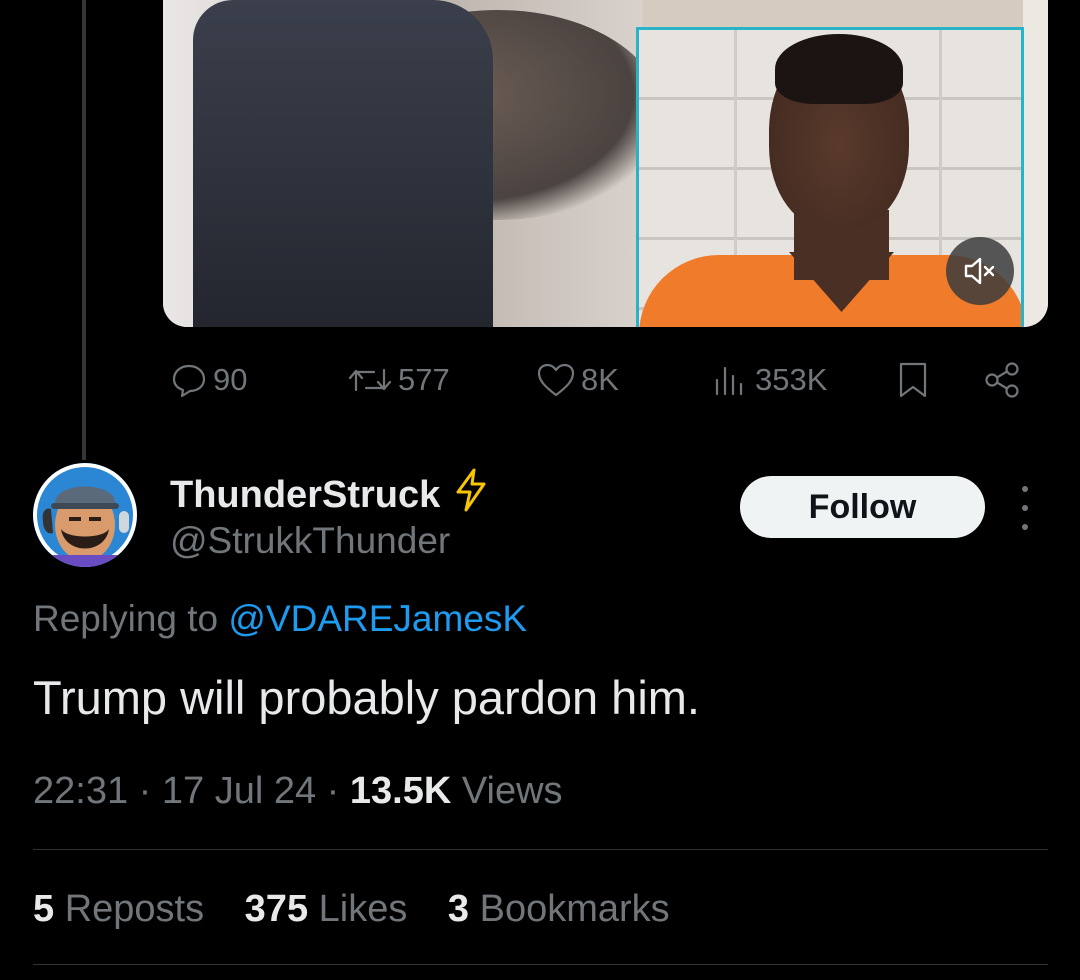  What do you see at coordinates (310, 541) in the screenshot?
I see `user-handle: @StrukkThunder` at bounding box center [310, 541].